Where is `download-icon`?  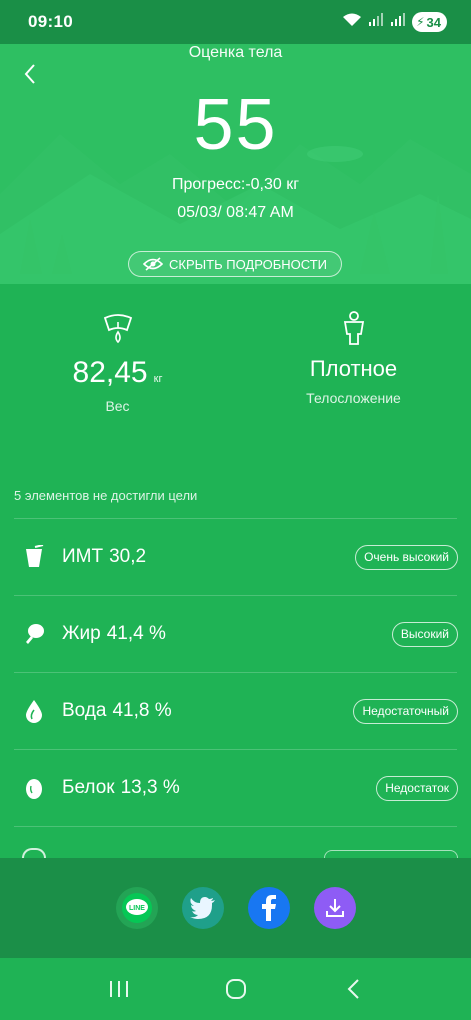
download-icon is located at coordinates (334, 908).